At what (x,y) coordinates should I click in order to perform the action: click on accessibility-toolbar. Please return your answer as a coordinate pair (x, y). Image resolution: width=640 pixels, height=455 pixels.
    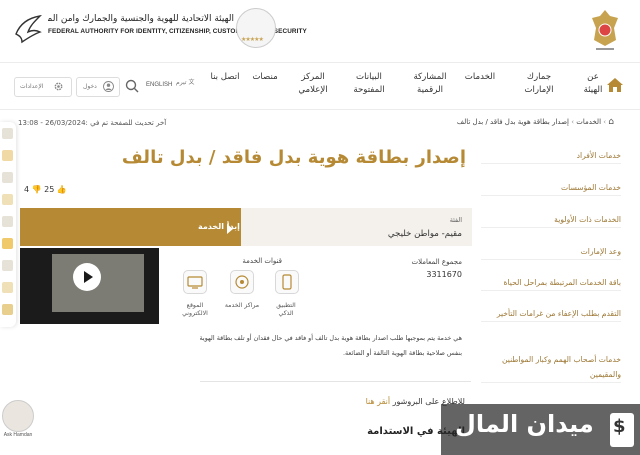
    Looking at the image, I should click on (8, 224).